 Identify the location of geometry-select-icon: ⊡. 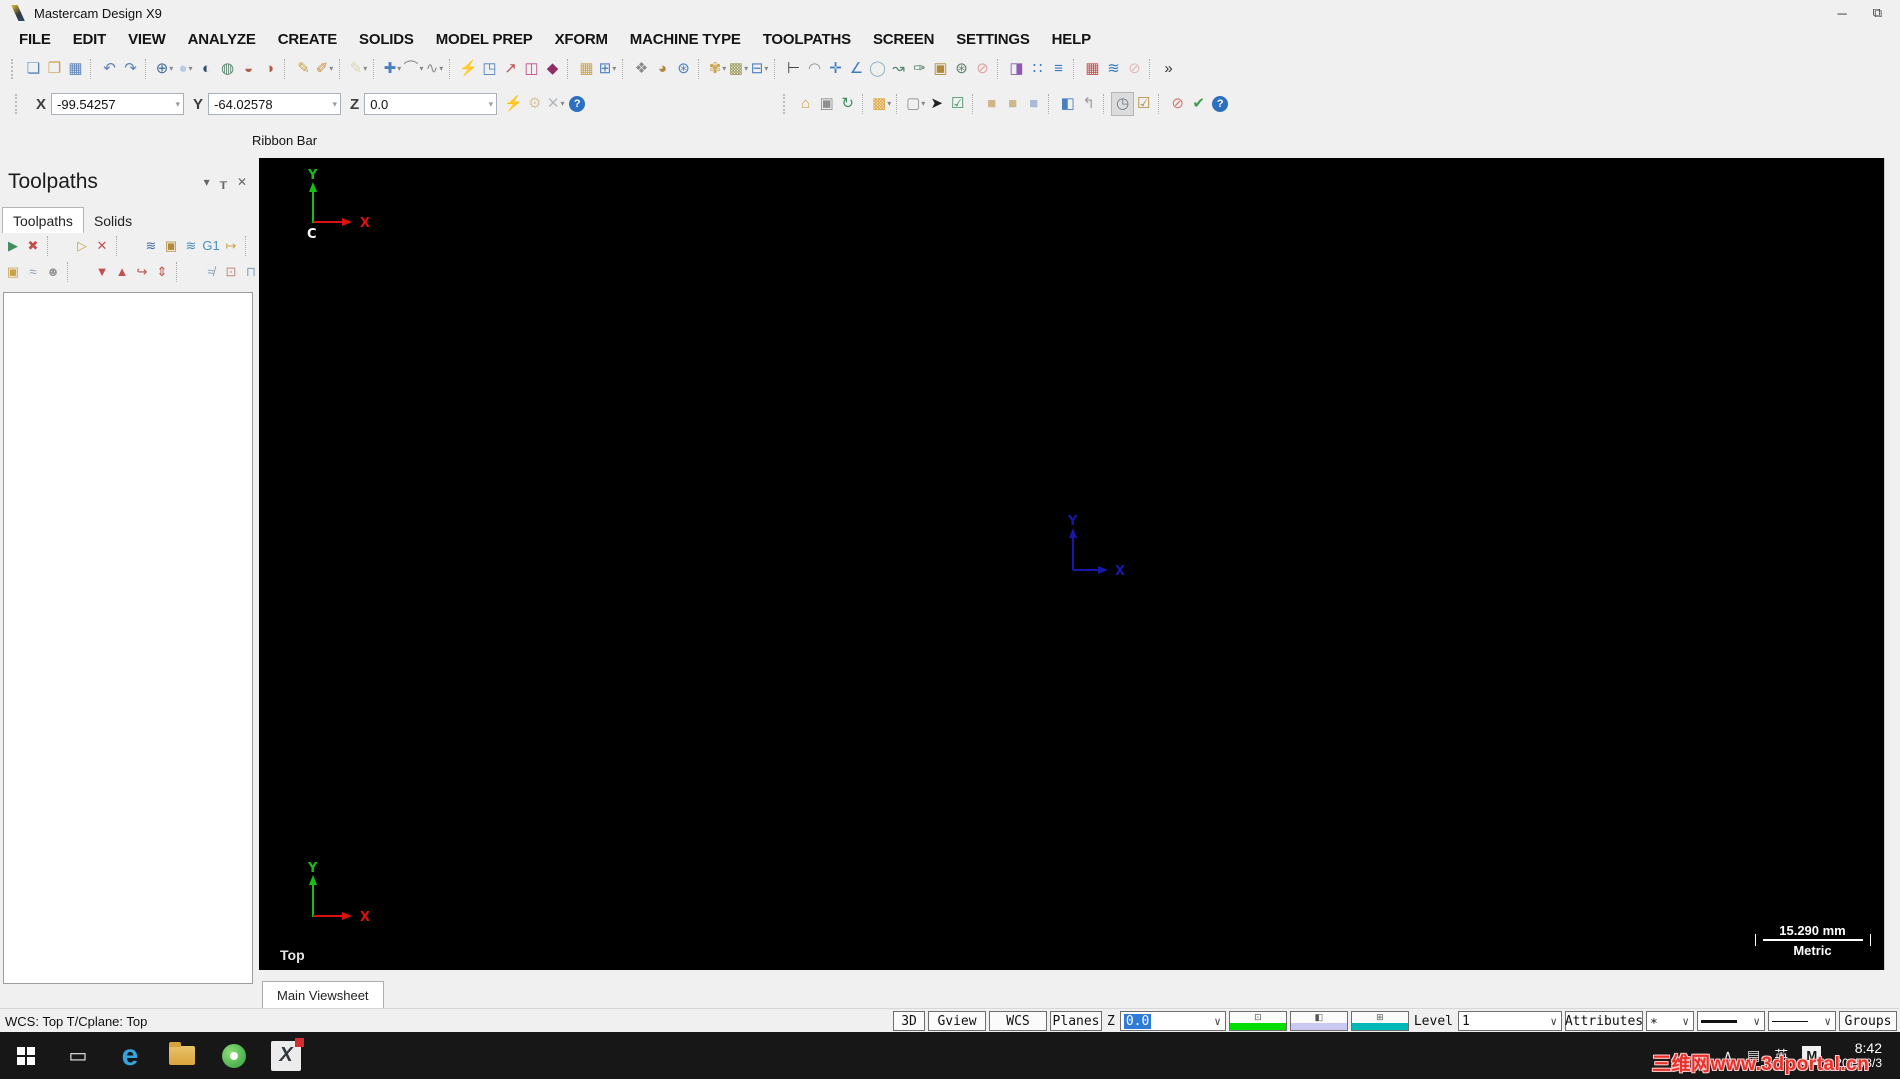
(231, 272).